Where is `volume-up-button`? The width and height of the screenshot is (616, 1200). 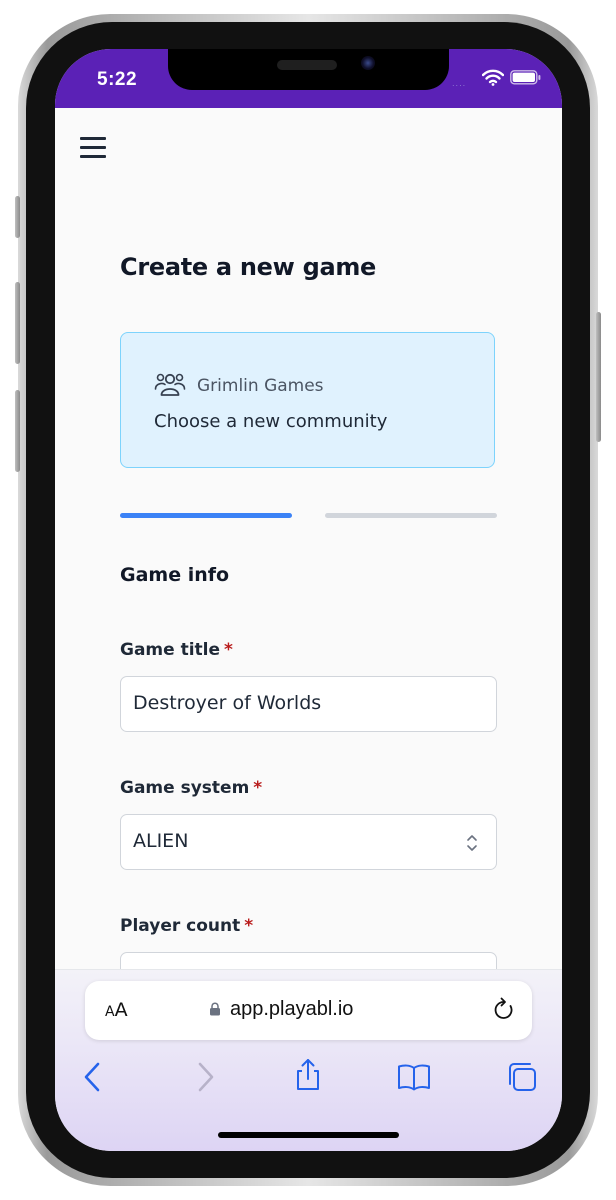 volume-up-button is located at coordinates (17, 323).